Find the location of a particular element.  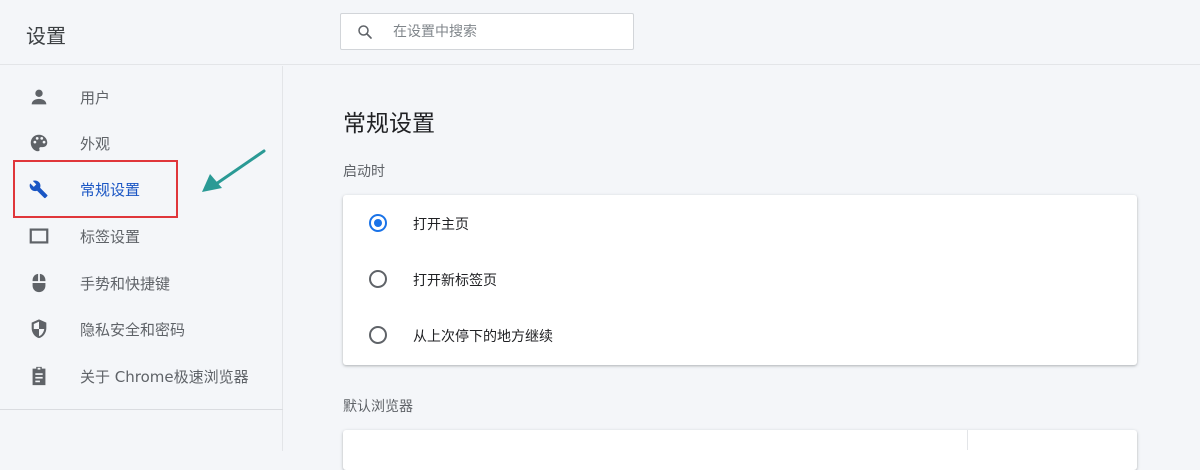

sidebar-item-general-settings: 常规设置 is located at coordinates (141, 188).